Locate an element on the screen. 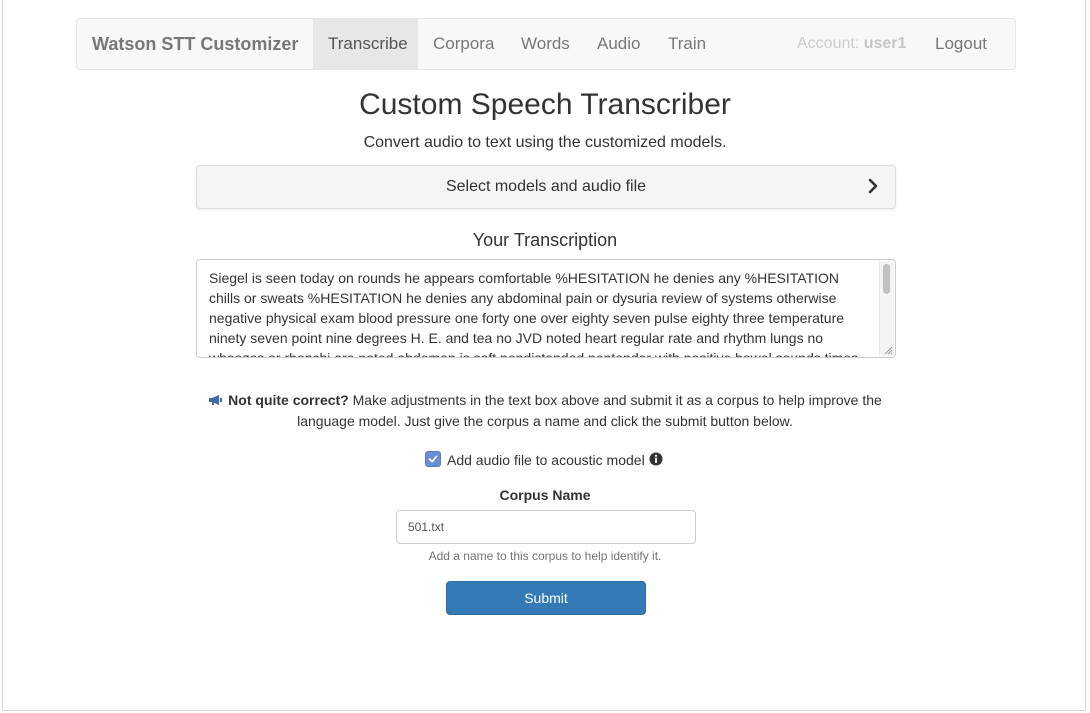 This screenshot has width=1090, height=713. scrollbar-thumb is located at coordinates (886, 279).